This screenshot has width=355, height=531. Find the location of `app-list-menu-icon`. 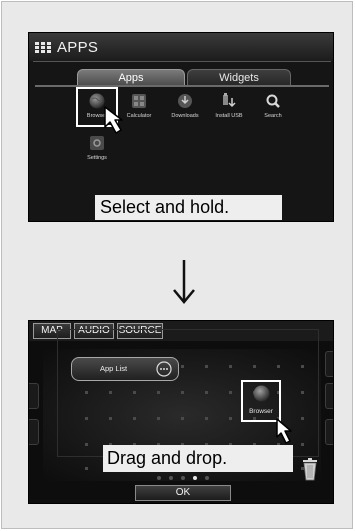

app-list-menu-icon is located at coordinates (164, 369).